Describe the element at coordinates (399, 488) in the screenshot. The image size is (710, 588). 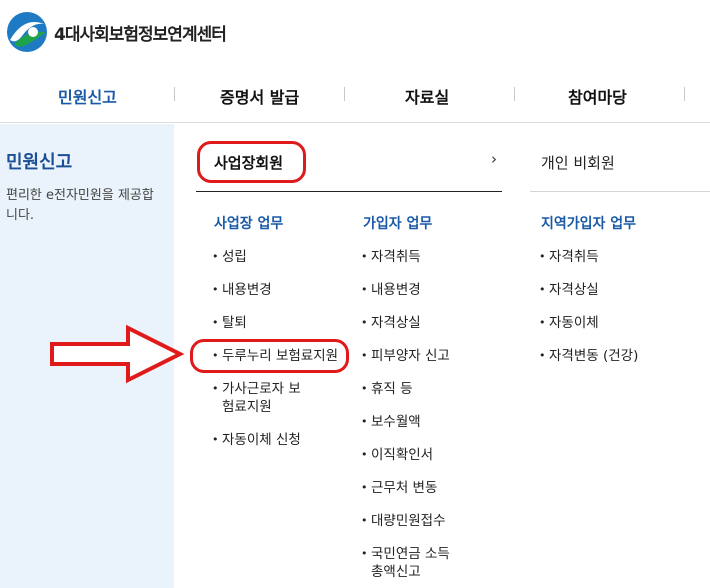
I see `list-item: 근무처 변동` at that location.